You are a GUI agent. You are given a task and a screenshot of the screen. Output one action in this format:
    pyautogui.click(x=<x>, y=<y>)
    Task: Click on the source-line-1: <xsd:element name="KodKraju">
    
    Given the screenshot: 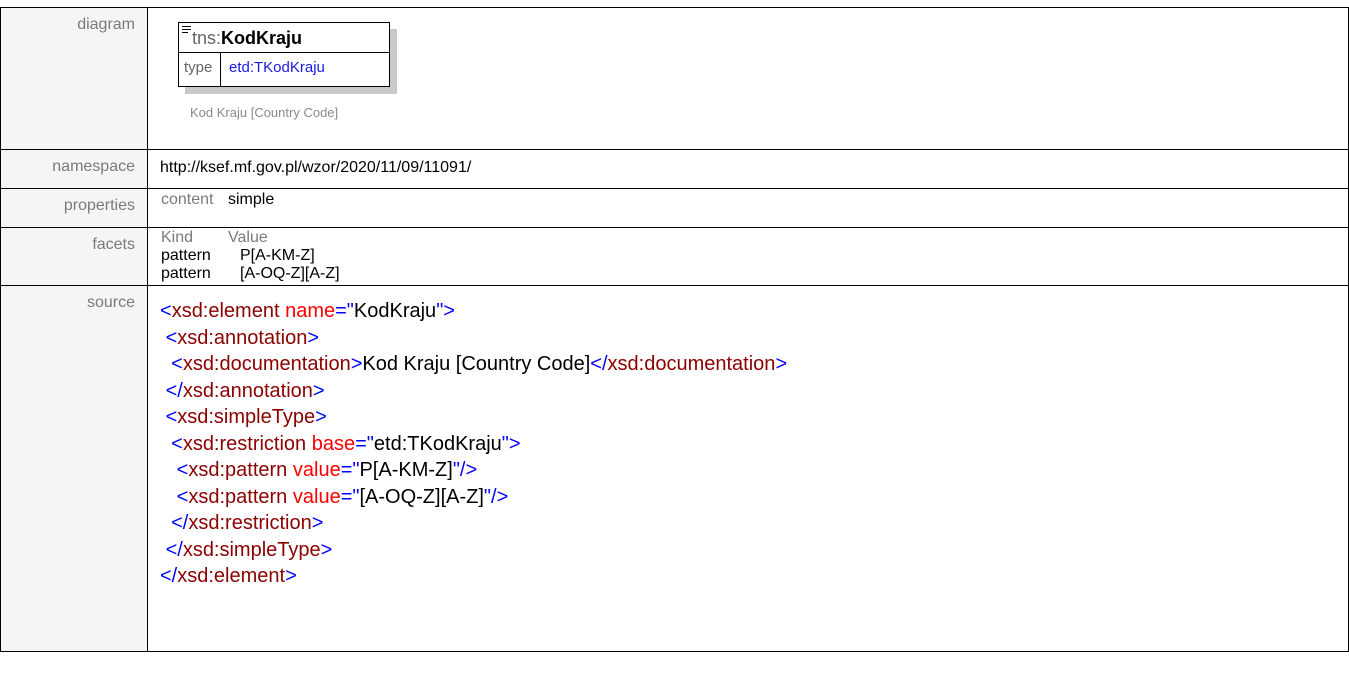 What is the action you would take?
    pyautogui.click(x=307, y=311)
    